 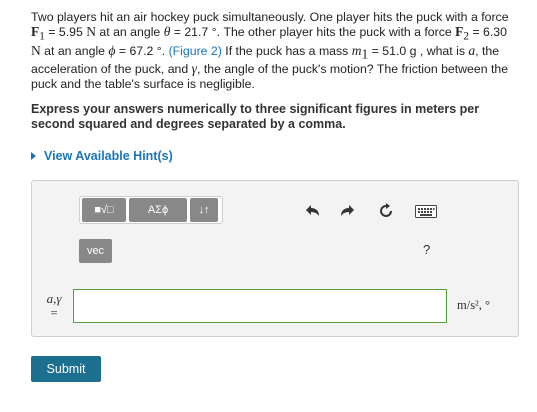 What do you see at coordinates (95, 251) in the screenshot?
I see `vector-button: vec` at bounding box center [95, 251].